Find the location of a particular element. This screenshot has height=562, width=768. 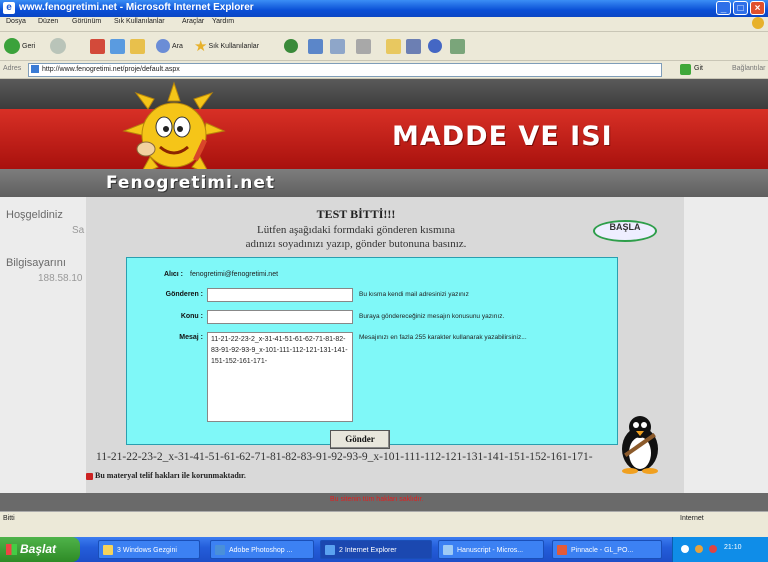

menu-duzen: Düzen is located at coordinates (48, 21).